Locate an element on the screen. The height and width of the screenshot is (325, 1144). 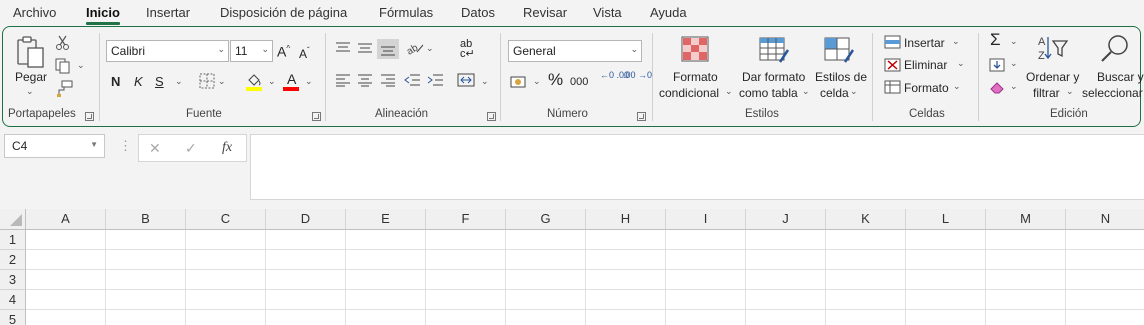
cell-n3 is located at coordinates (1105, 280).